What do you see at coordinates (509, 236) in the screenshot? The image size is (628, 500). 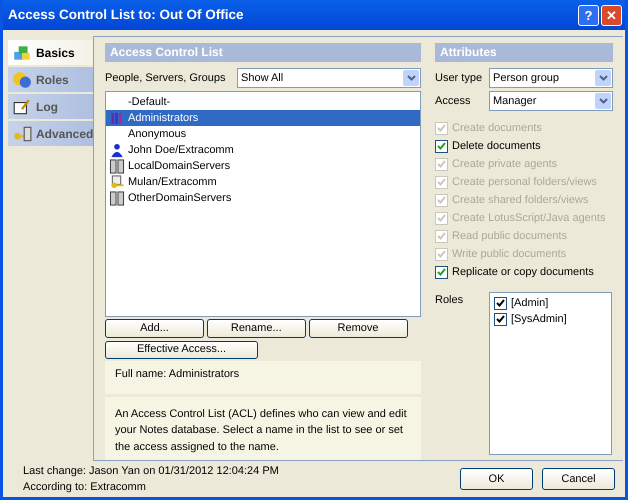 I see `checkbox-label: Read public documents` at bounding box center [509, 236].